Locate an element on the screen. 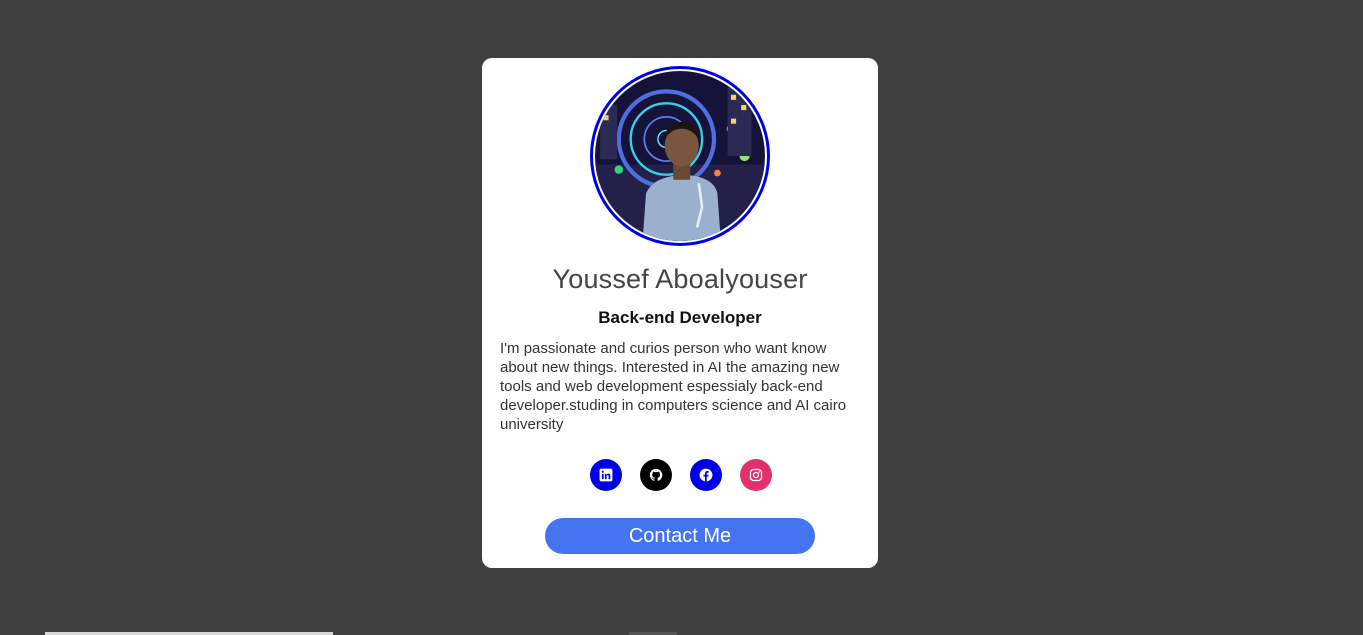 This screenshot has width=1363, height=635. avatar is located at coordinates (680, 156).